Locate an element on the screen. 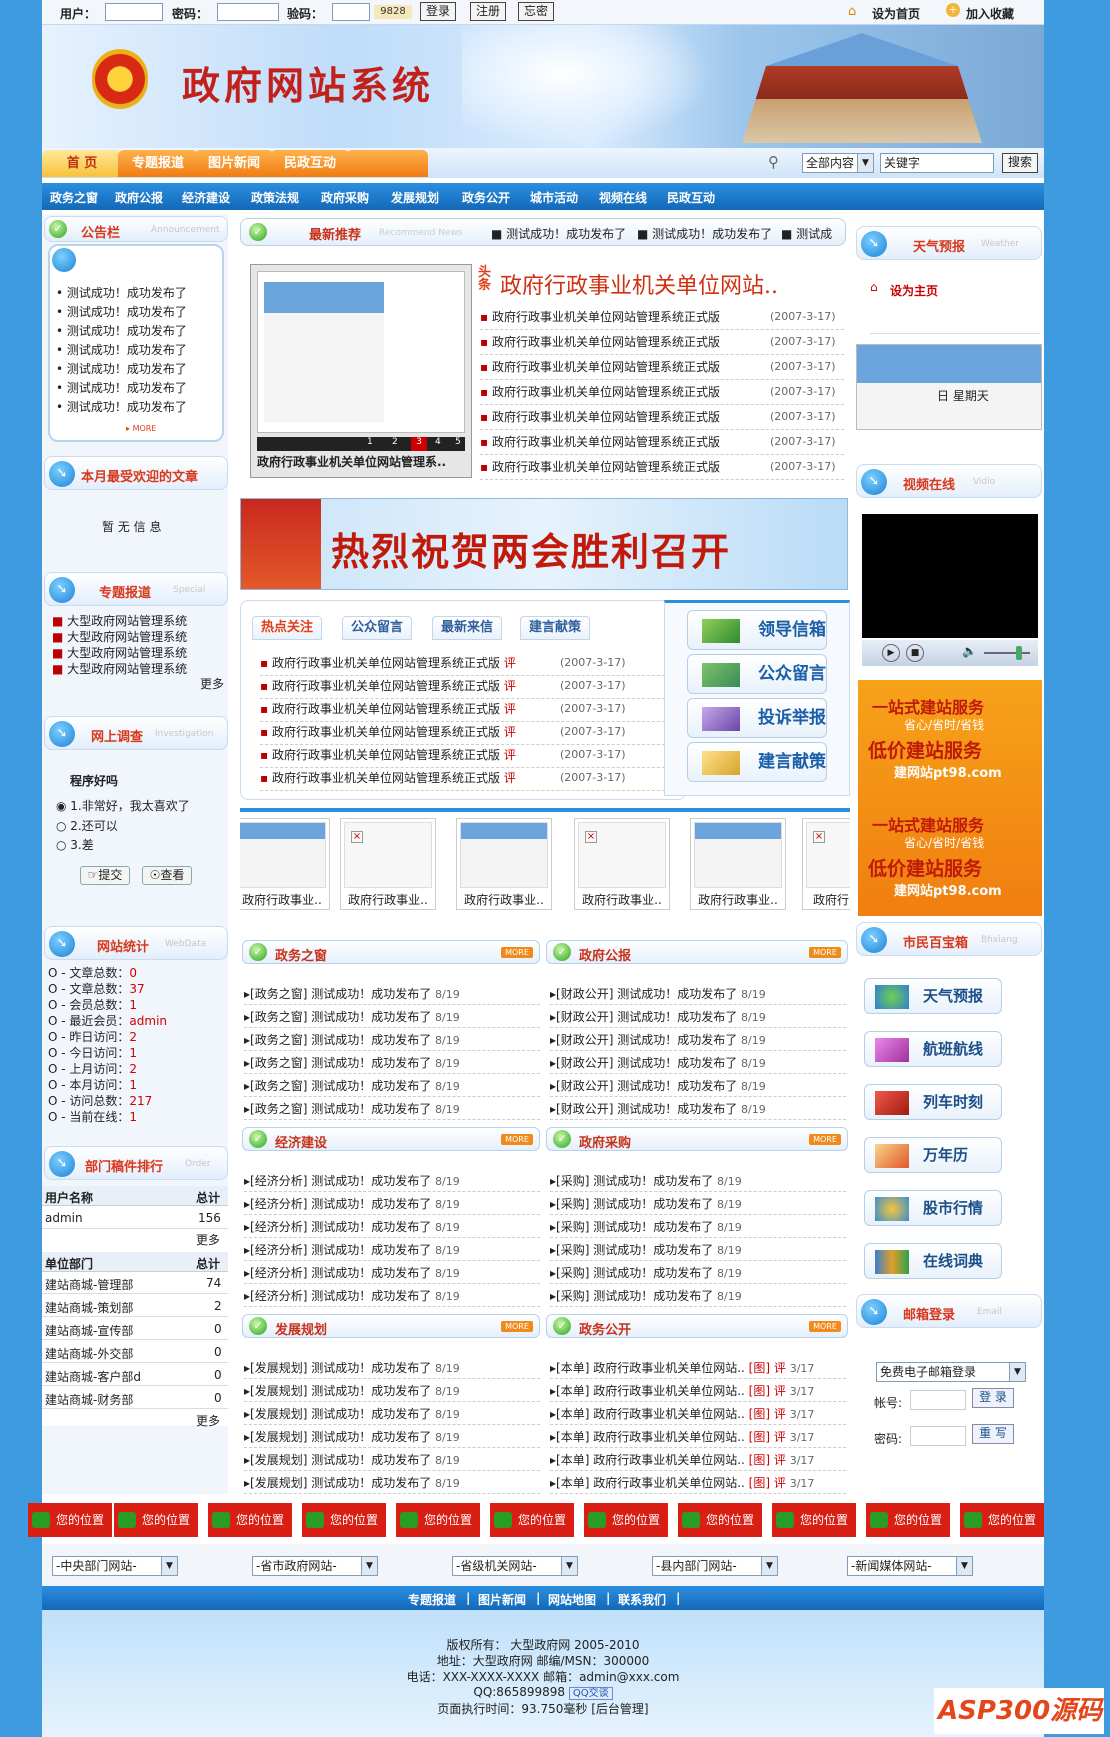 This screenshot has width=1110, height=1737. flight-service-button: 航班航线 is located at coordinates (933, 1049).